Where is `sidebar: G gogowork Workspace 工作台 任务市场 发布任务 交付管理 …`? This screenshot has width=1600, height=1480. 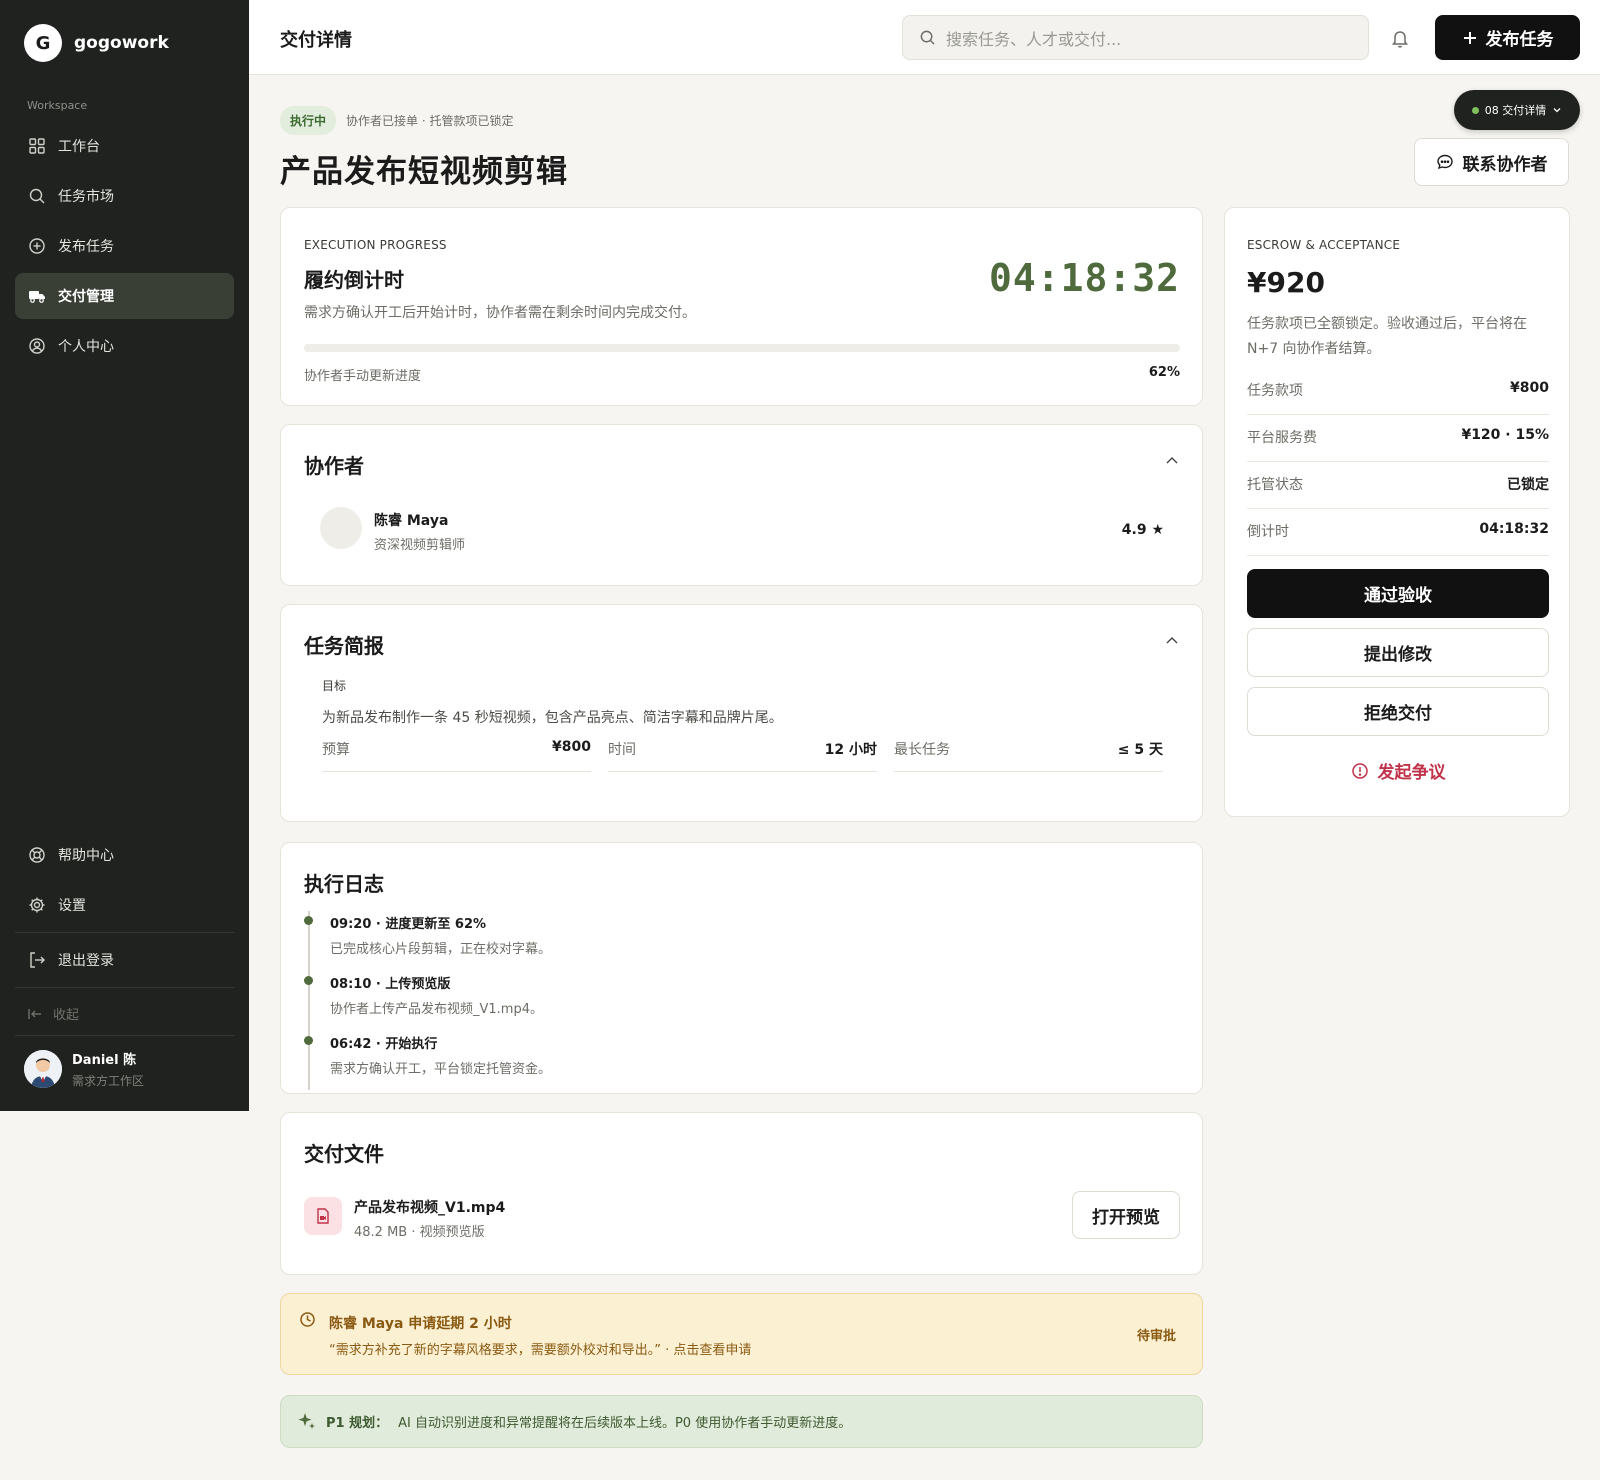 sidebar: G gogowork Workspace 工作台 任务市场 发布任务 交付管理 … is located at coordinates (124, 555).